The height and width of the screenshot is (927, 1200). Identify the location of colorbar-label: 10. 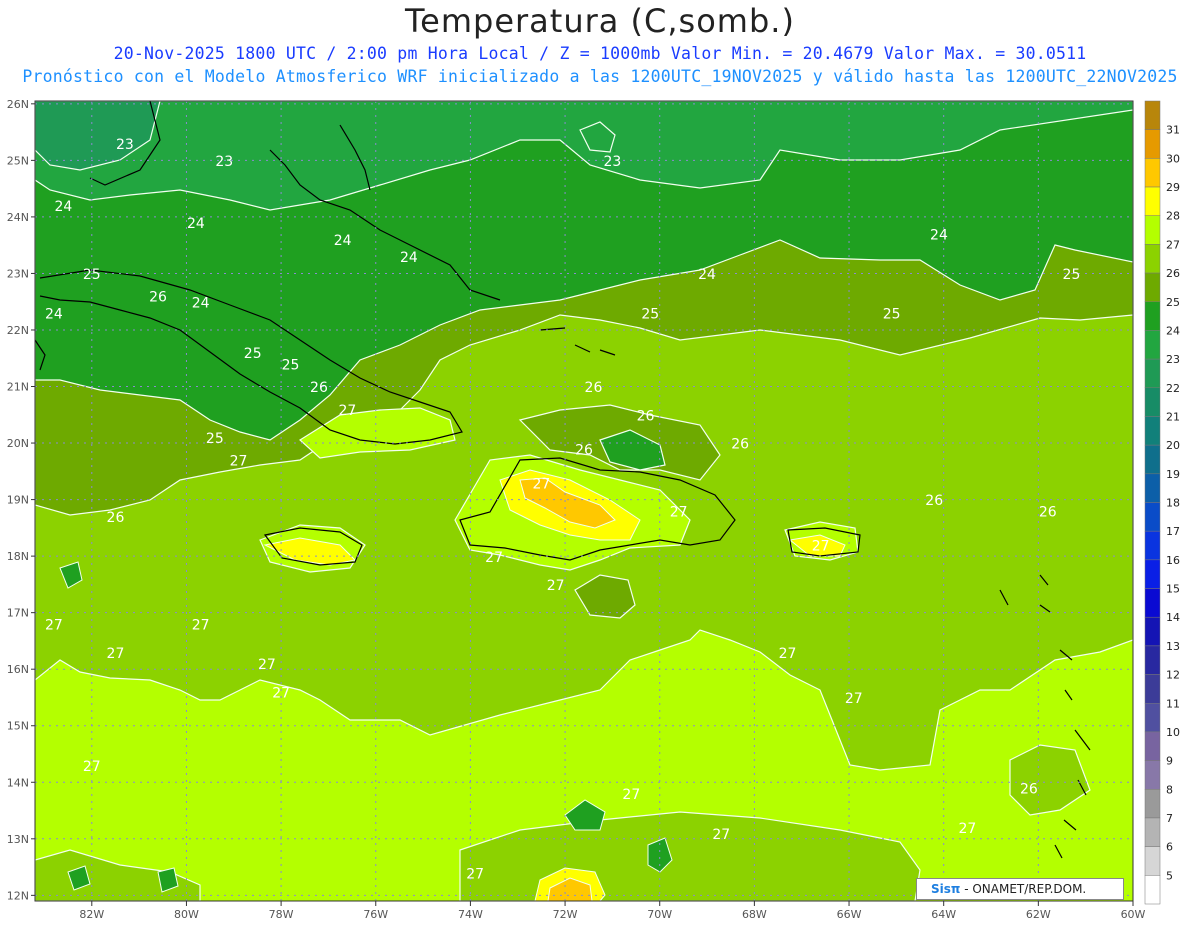
(1173, 732).